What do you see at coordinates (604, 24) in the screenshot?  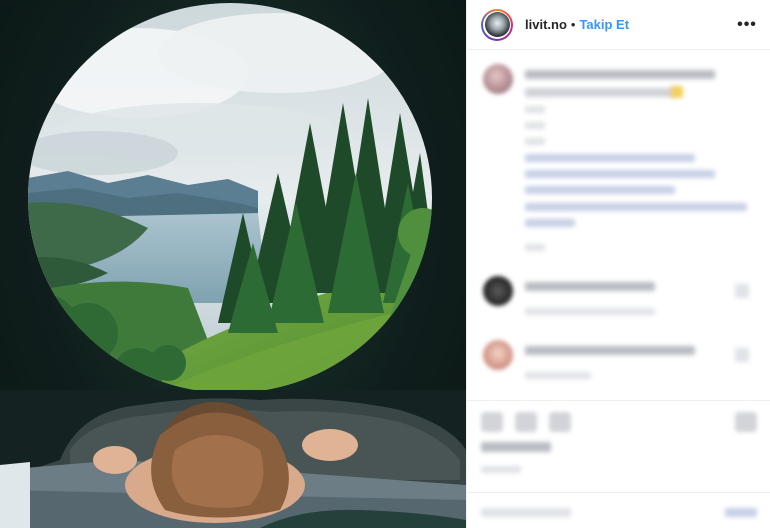 I see `follow-button: Takip Et` at bounding box center [604, 24].